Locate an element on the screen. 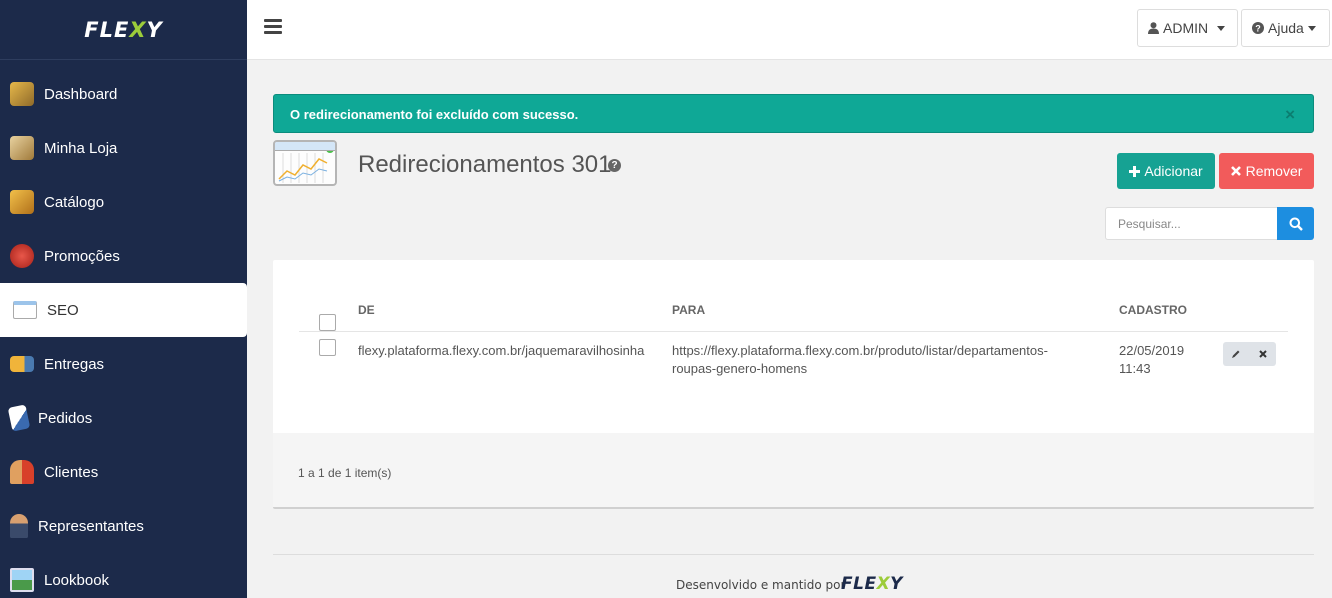  sidebar-item-entregas: Entregas is located at coordinates (123, 364).